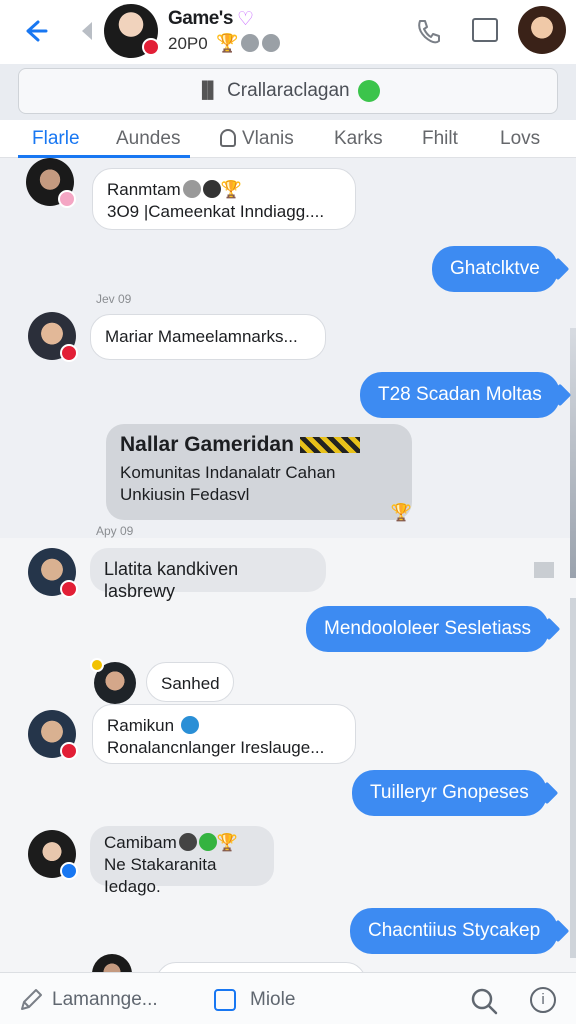  I want to click on pinned-message-bar: ▐▌ Crallaraclagan, so click(288, 91).